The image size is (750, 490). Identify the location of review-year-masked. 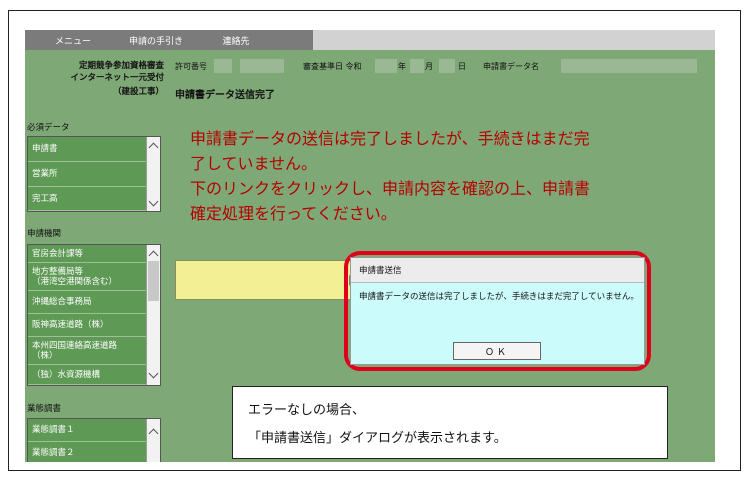
(386, 66).